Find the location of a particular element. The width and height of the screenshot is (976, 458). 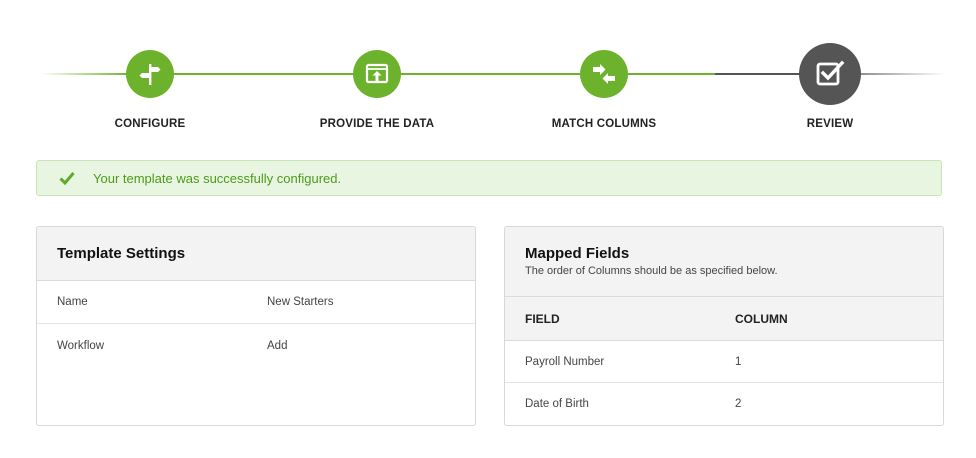

step-match-columns-label: MATCH COLUMNS is located at coordinates (604, 124).